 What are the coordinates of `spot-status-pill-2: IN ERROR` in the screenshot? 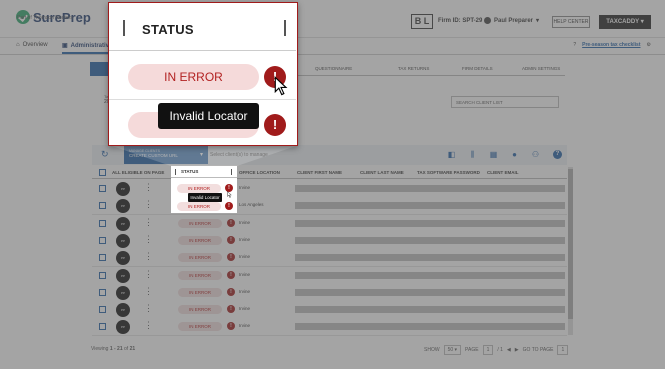 It's located at (199, 206).